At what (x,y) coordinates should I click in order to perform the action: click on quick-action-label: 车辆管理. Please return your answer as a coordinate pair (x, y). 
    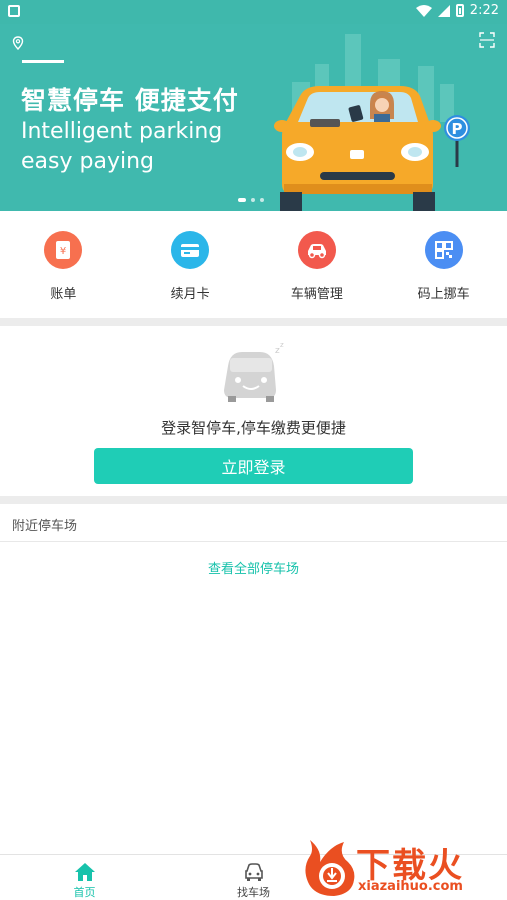
    Looking at the image, I should click on (316, 294).